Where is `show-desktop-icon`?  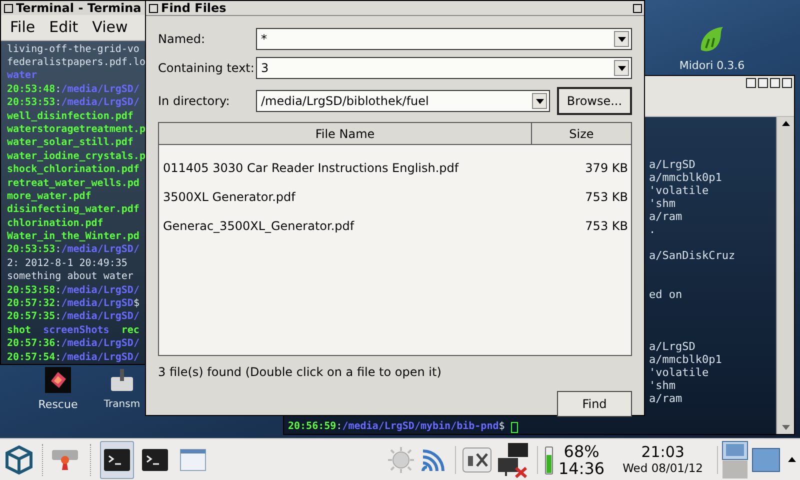 show-desktop-icon is located at coordinates (766, 460).